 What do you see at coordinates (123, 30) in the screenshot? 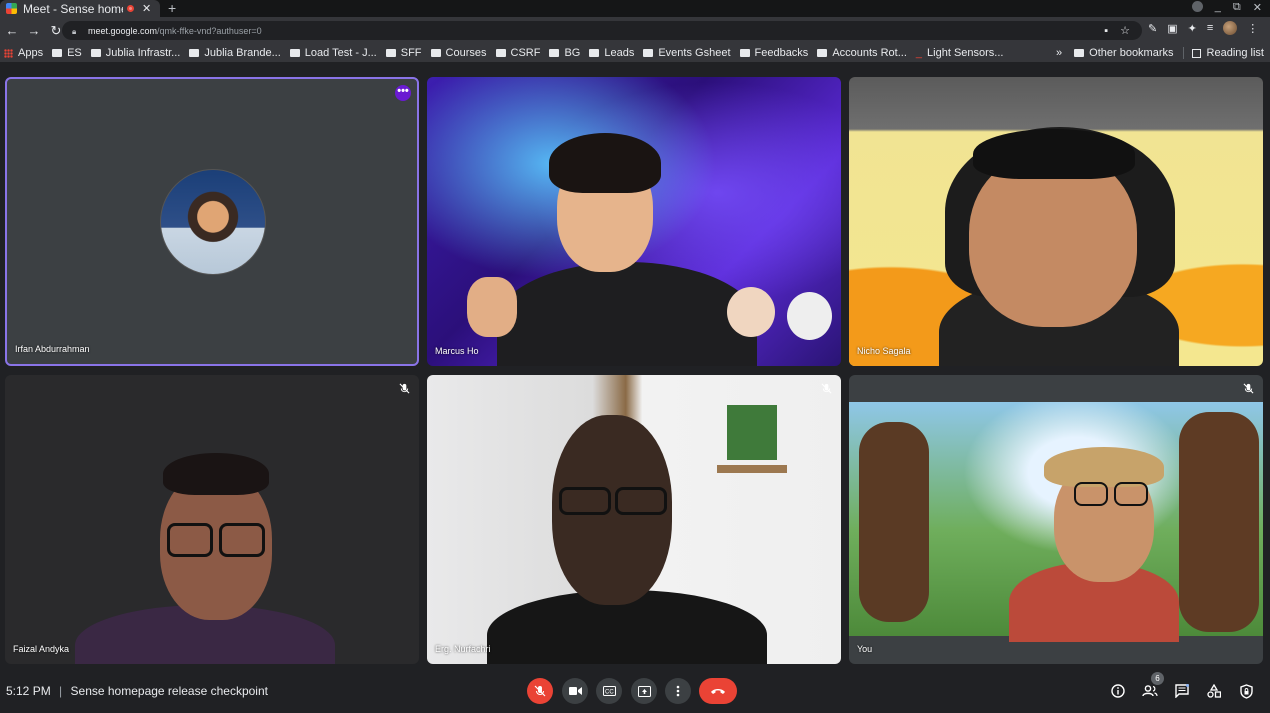
I see `url-host: meet.google.com` at bounding box center [123, 30].